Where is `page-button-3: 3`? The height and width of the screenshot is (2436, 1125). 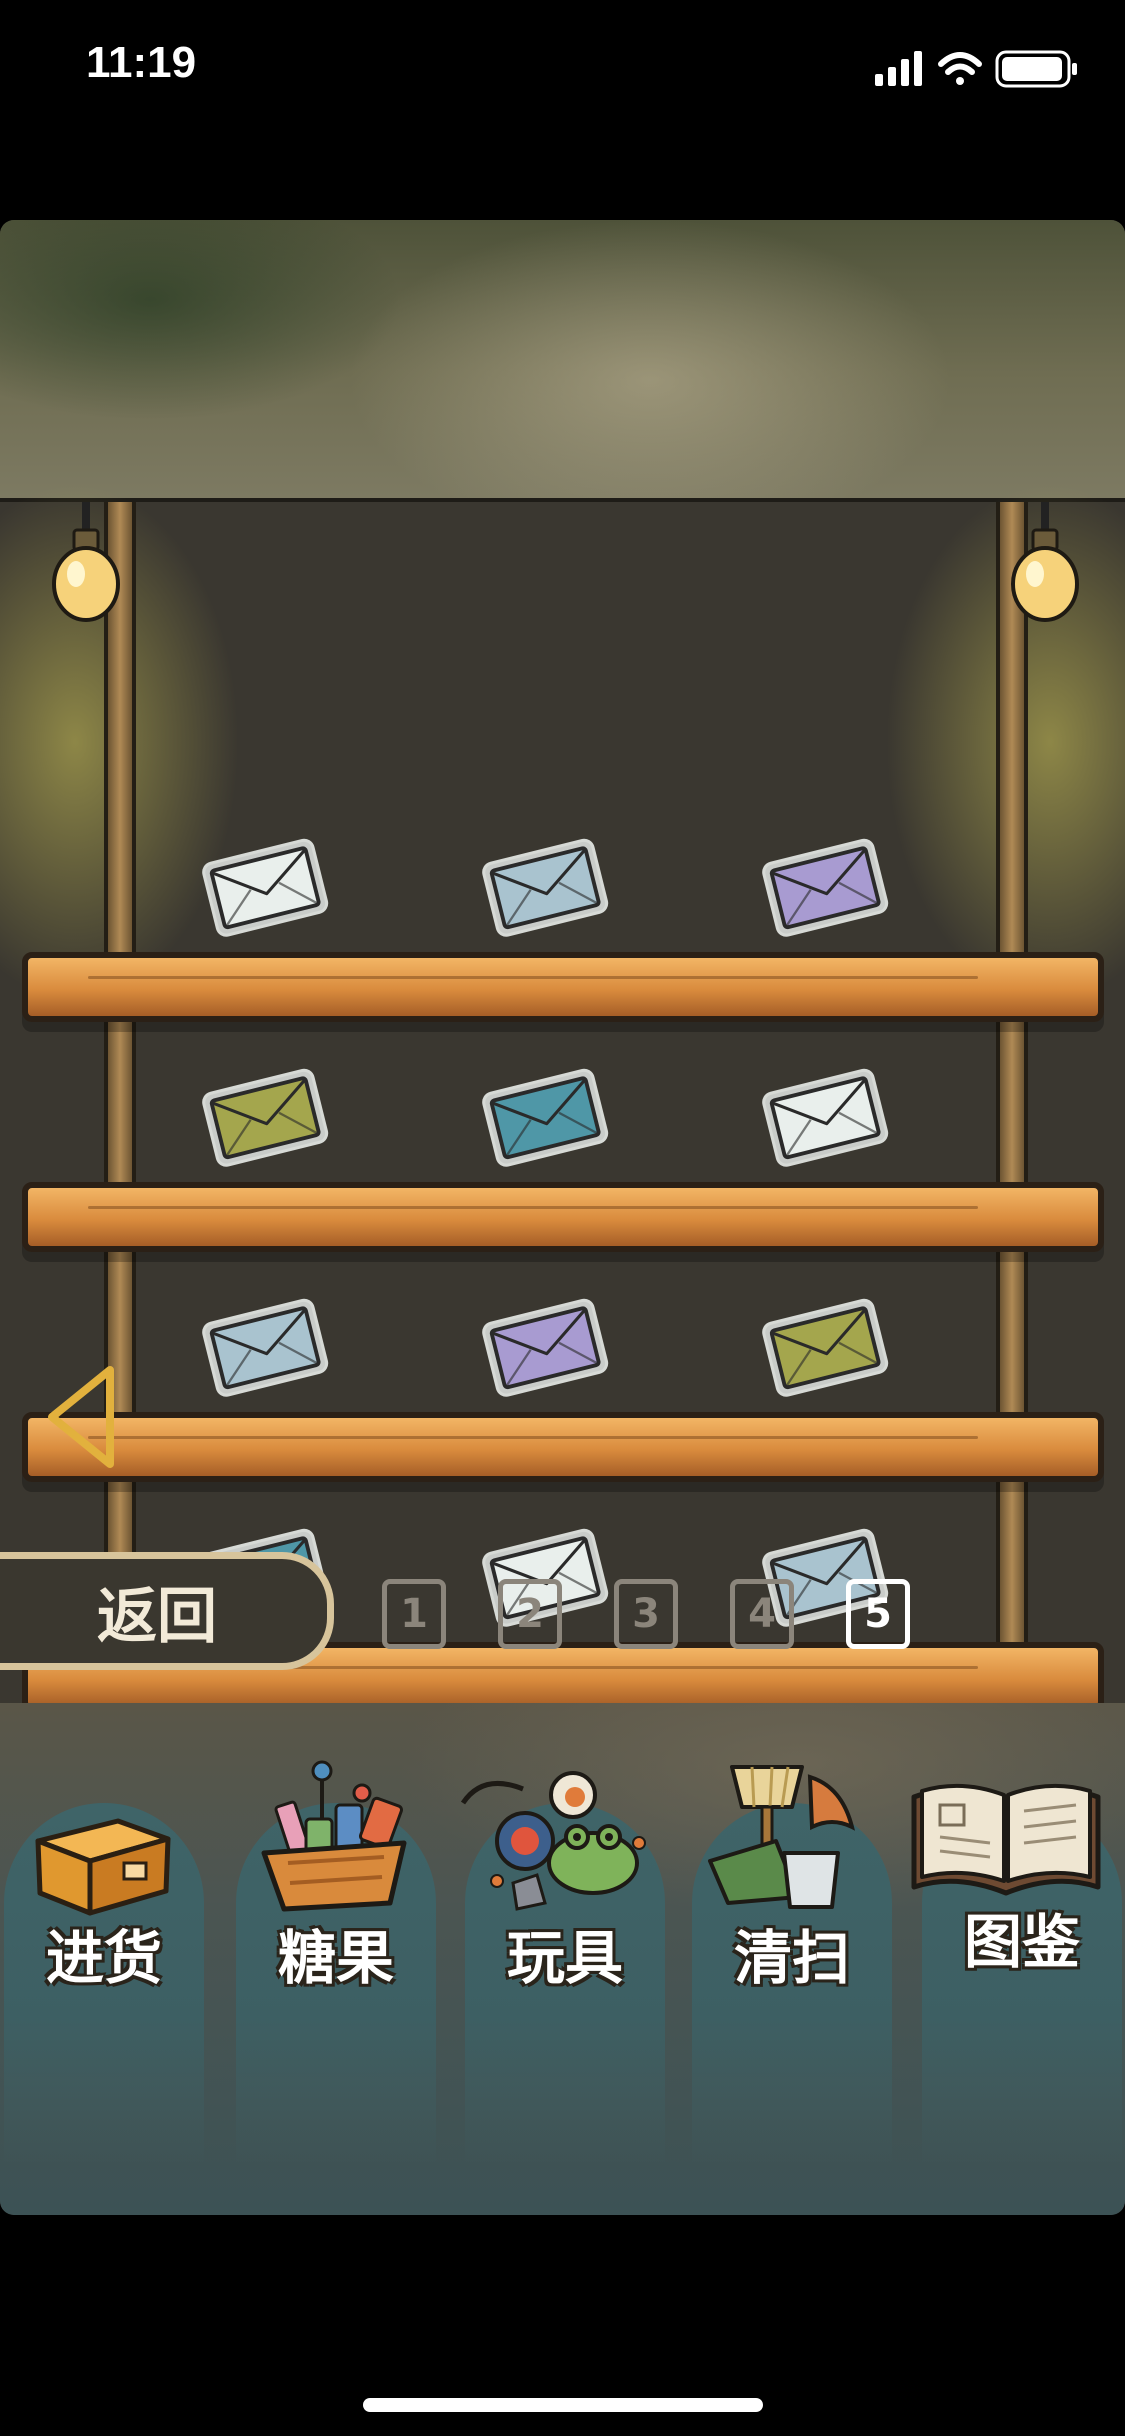
page-button-3: 3 is located at coordinates (646, 1614).